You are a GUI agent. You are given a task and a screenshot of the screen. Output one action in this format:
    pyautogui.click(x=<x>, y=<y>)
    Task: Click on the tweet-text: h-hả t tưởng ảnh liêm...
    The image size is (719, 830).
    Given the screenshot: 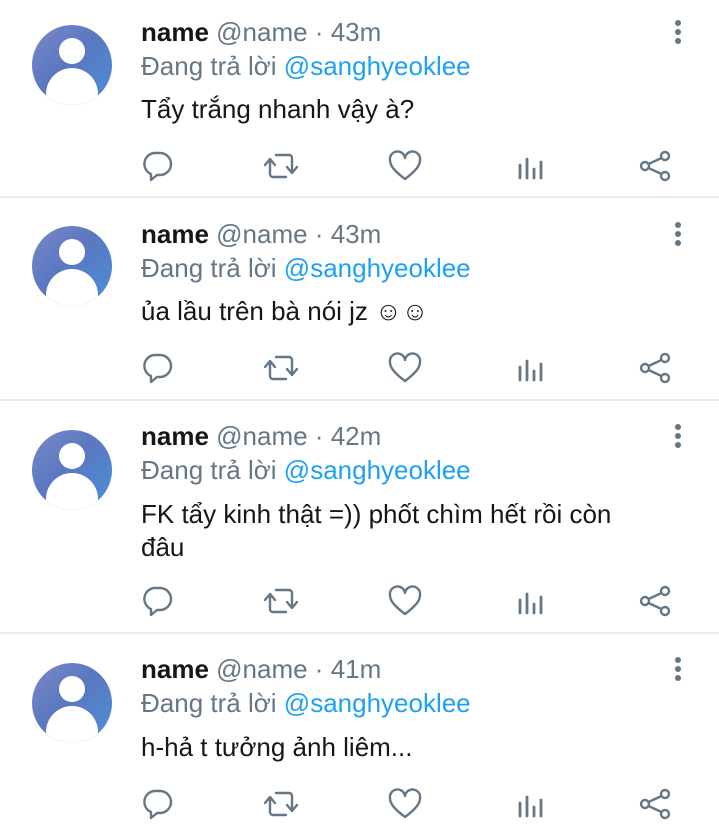 What is the action you would take?
    pyautogui.click(x=277, y=747)
    